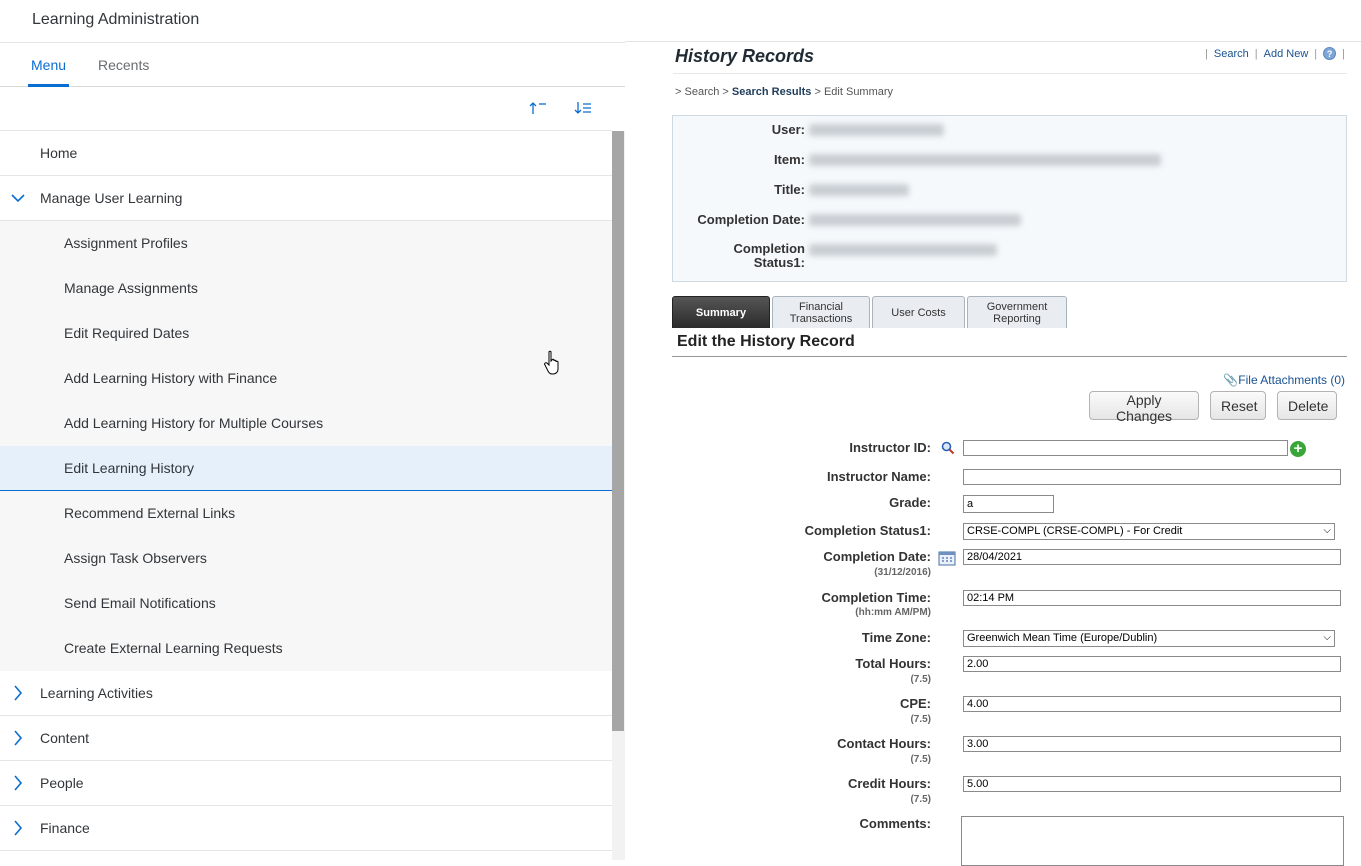 The image size is (1361, 866). What do you see at coordinates (1231, 380) in the screenshot?
I see `paperclip-icon: 📎` at bounding box center [1231, 380].